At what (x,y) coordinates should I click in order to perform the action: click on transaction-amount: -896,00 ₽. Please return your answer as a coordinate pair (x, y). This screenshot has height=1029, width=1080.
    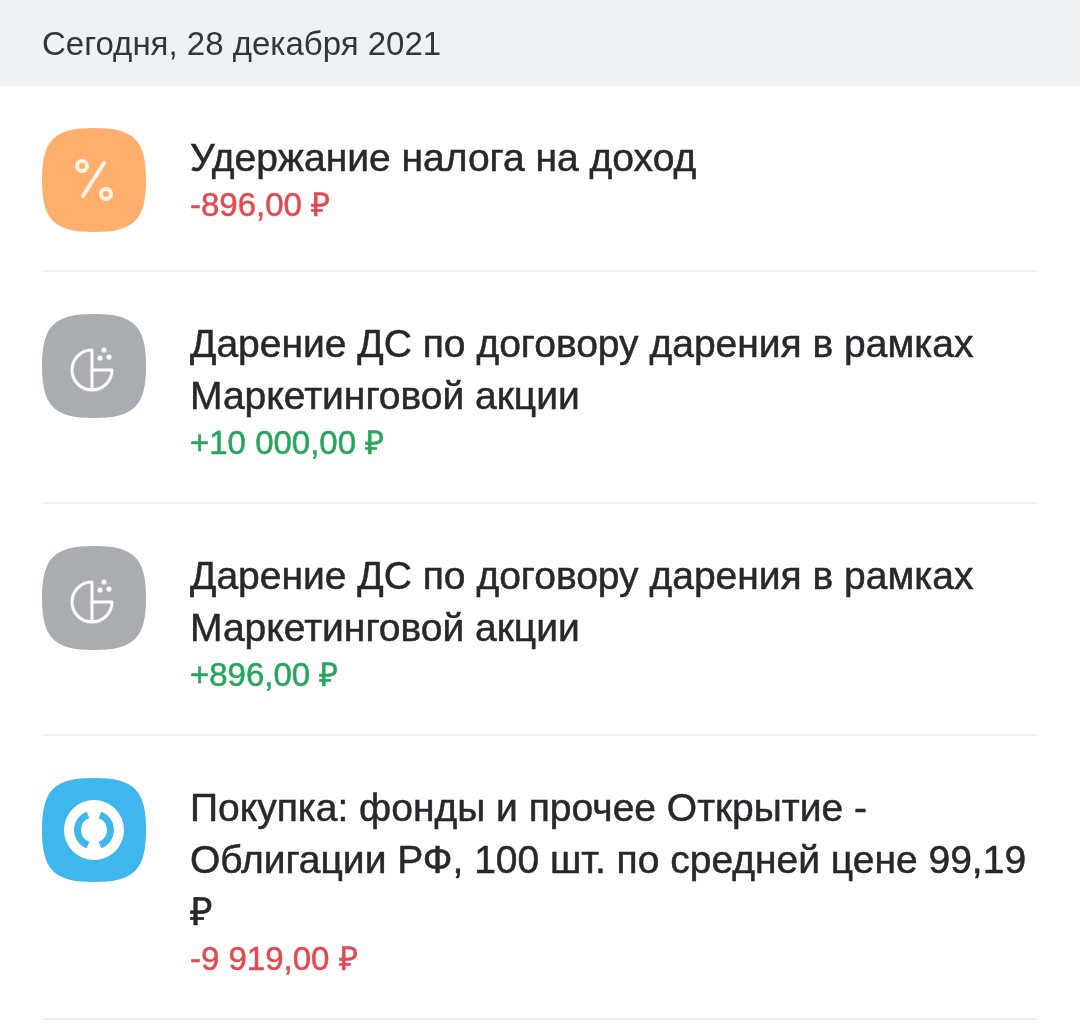
    Looking at the image, I should click on (260, 205).